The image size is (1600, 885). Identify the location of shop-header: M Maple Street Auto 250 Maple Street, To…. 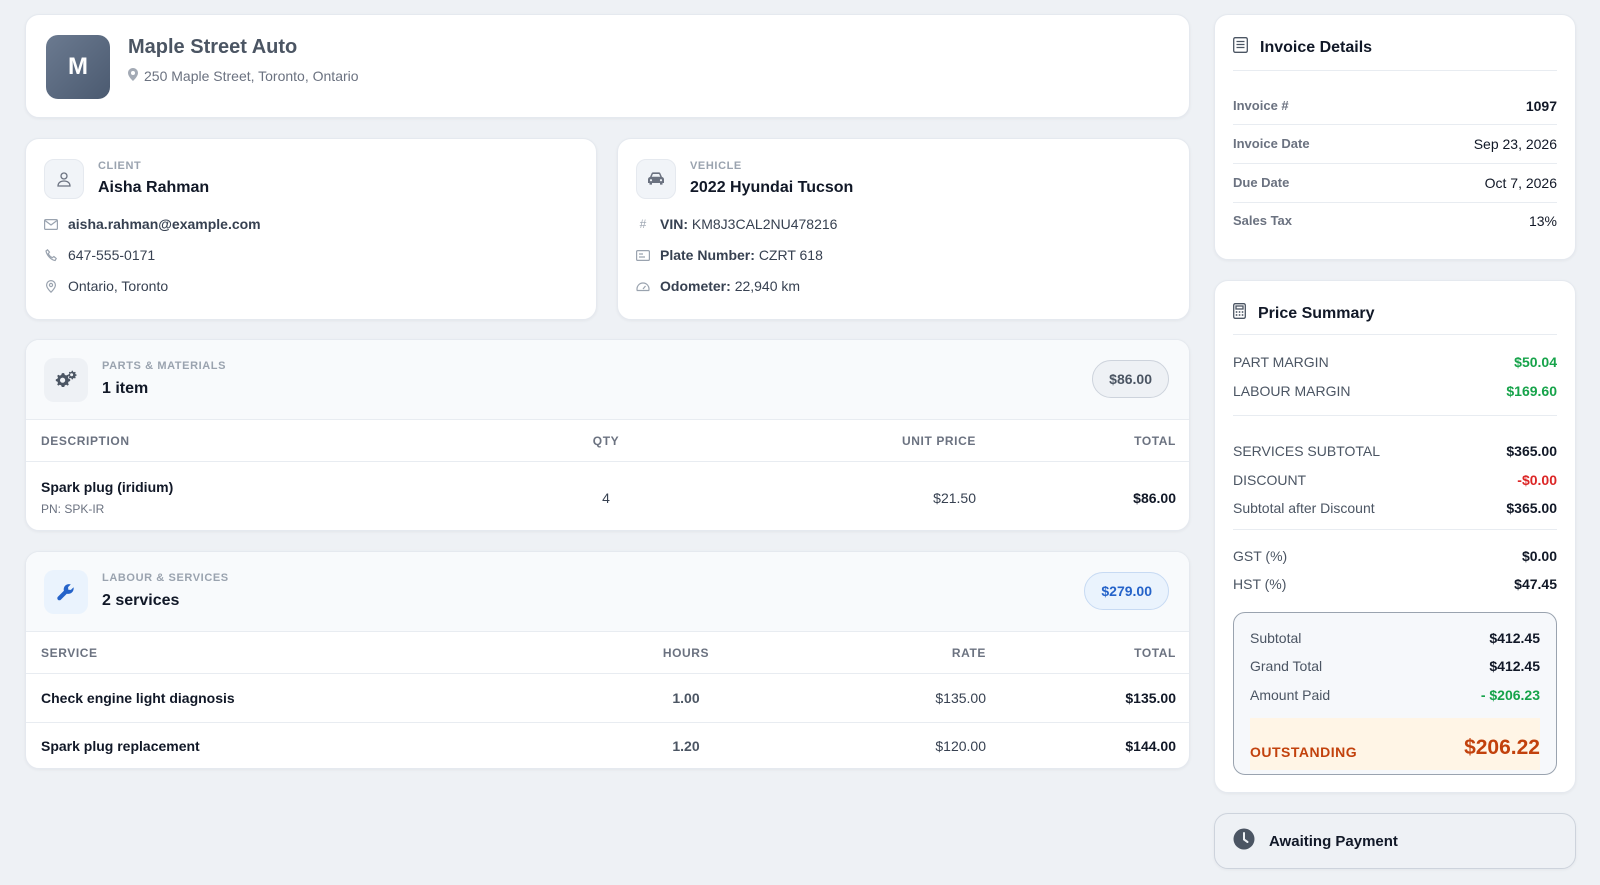
(607, 66).